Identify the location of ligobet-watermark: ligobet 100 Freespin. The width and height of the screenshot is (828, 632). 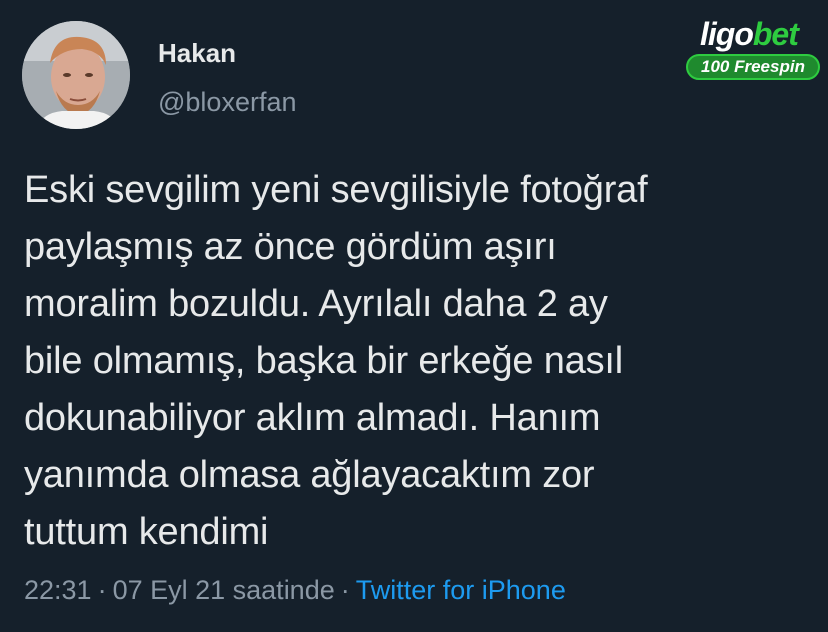
(753, 50).